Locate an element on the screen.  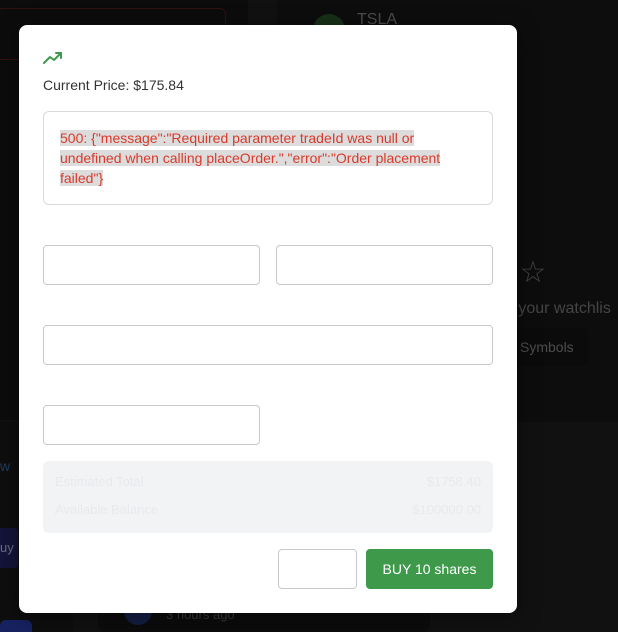
estimated-total-value: $1758.40 is located at coordinates (453, 481).